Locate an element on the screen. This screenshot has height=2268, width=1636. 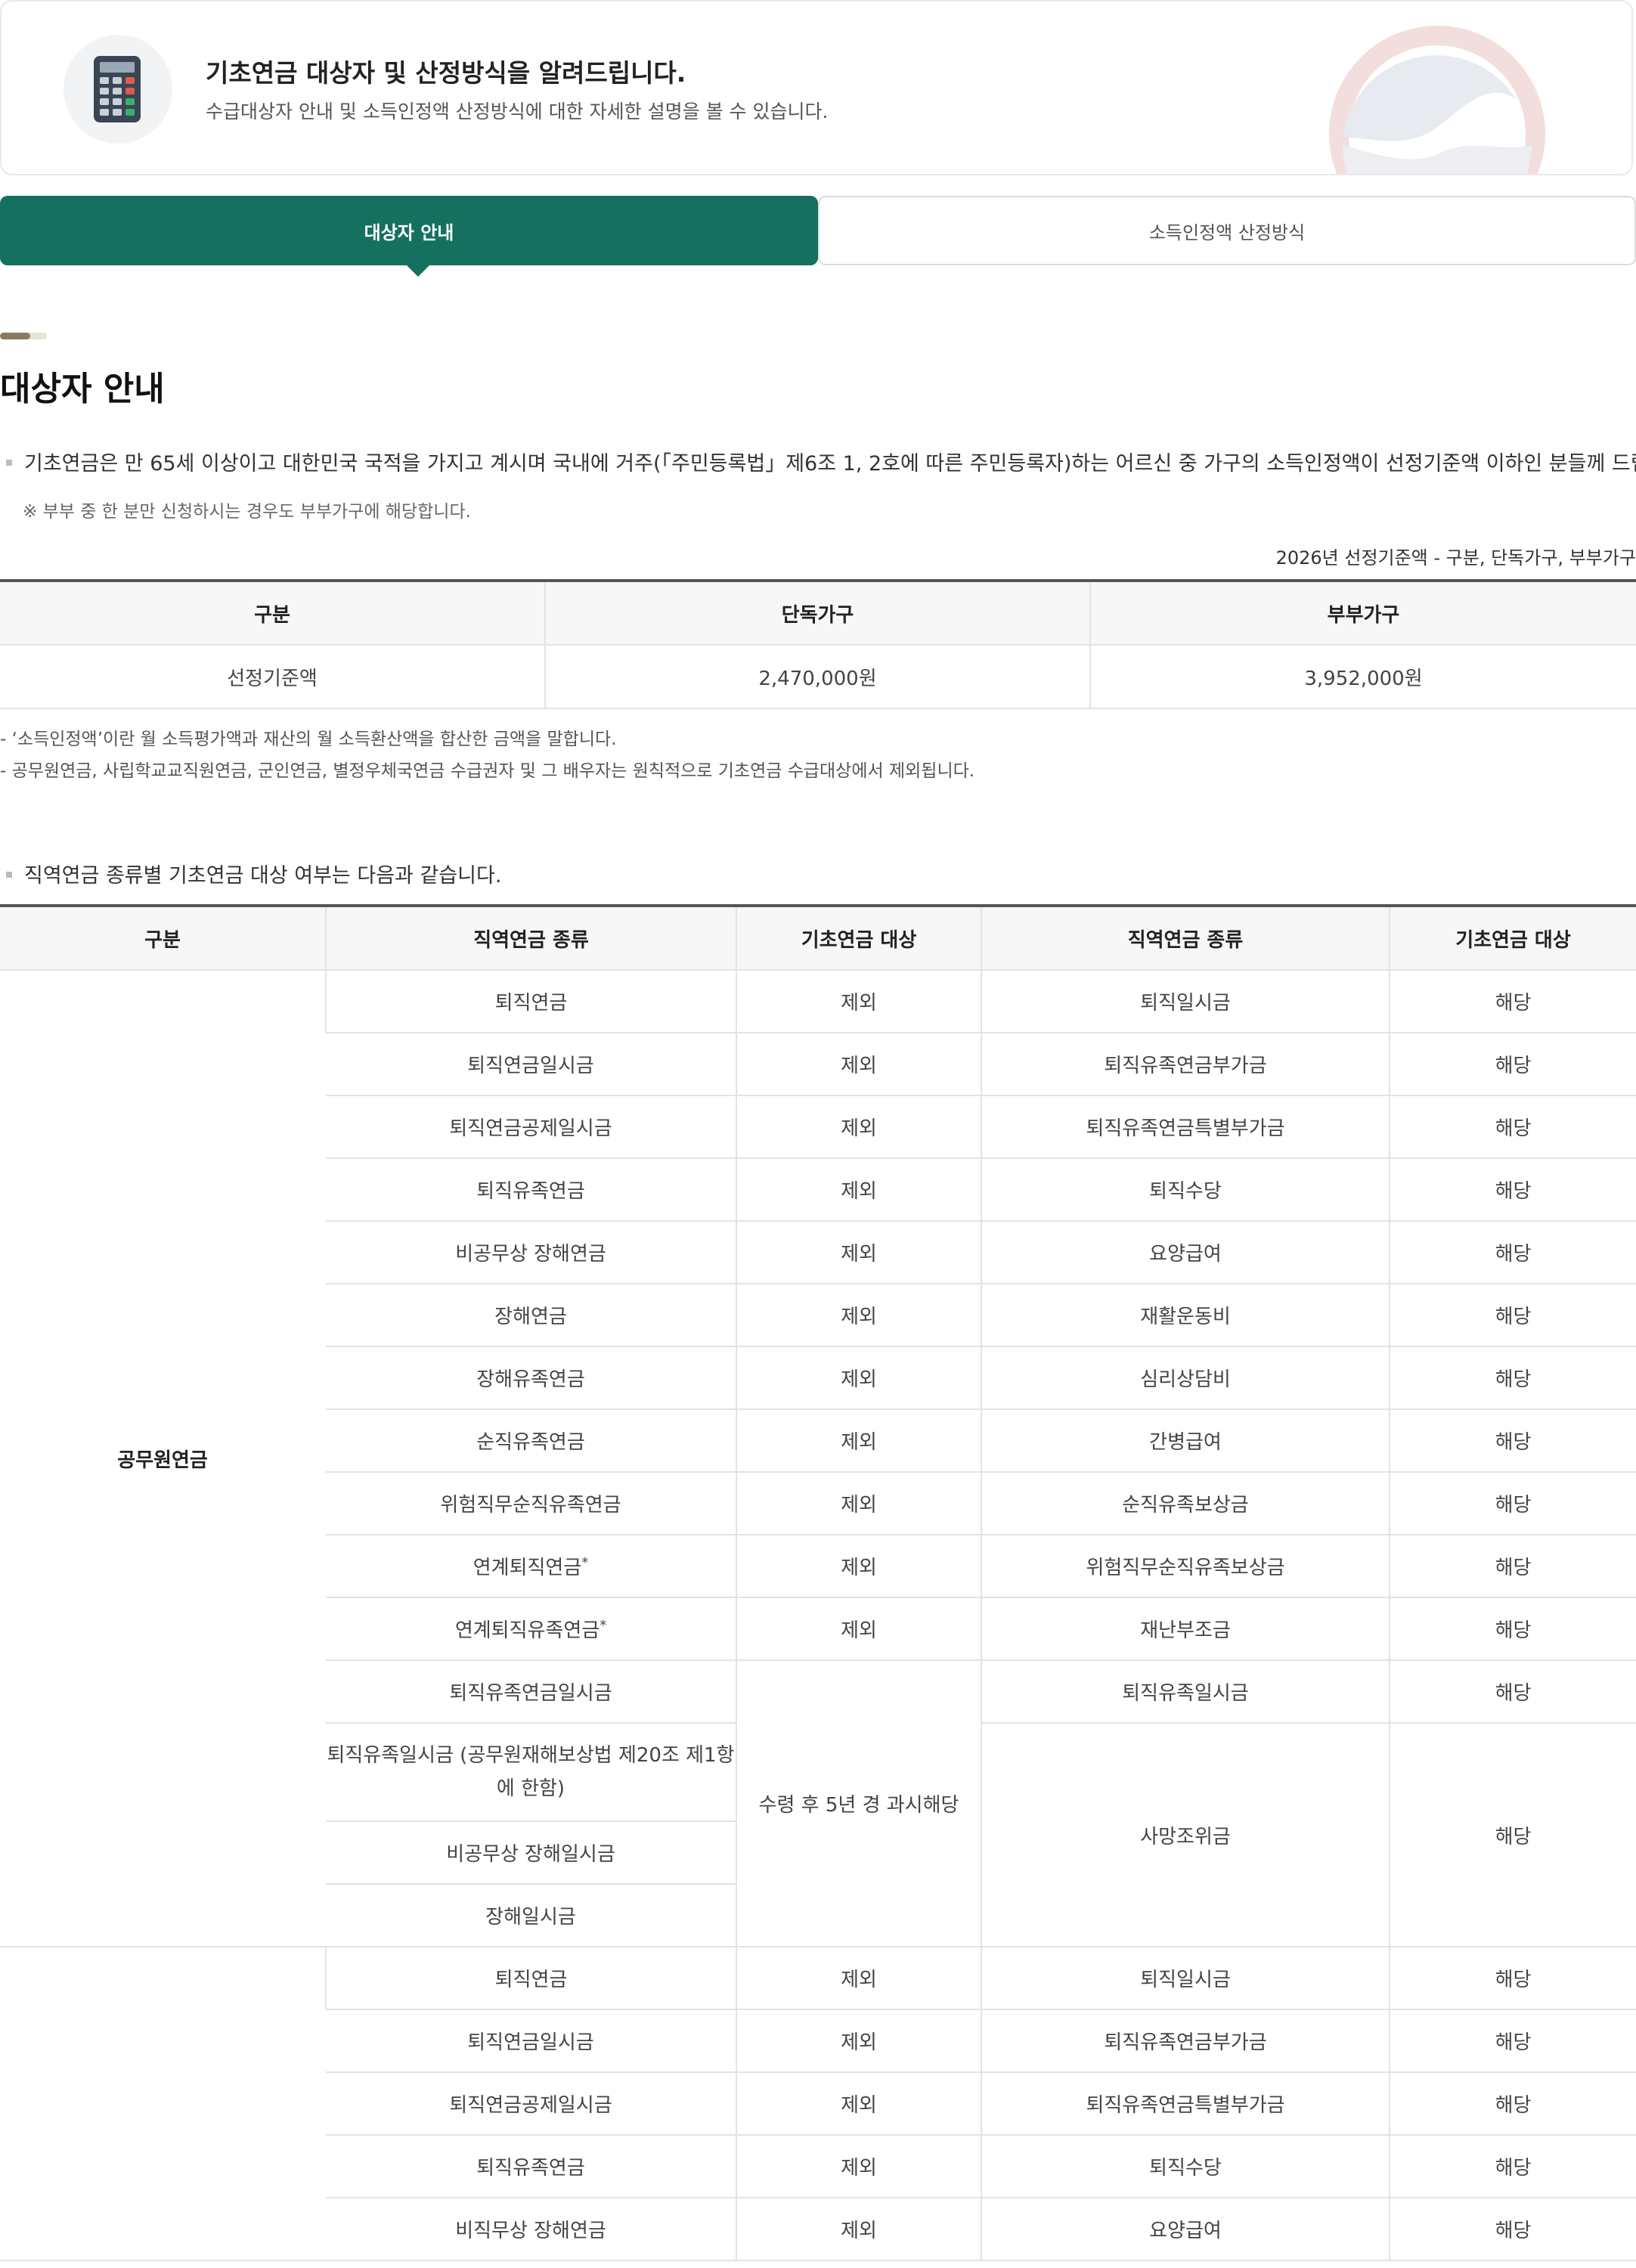
table-header: 부부가구 is located at coordinates (1362, 613).